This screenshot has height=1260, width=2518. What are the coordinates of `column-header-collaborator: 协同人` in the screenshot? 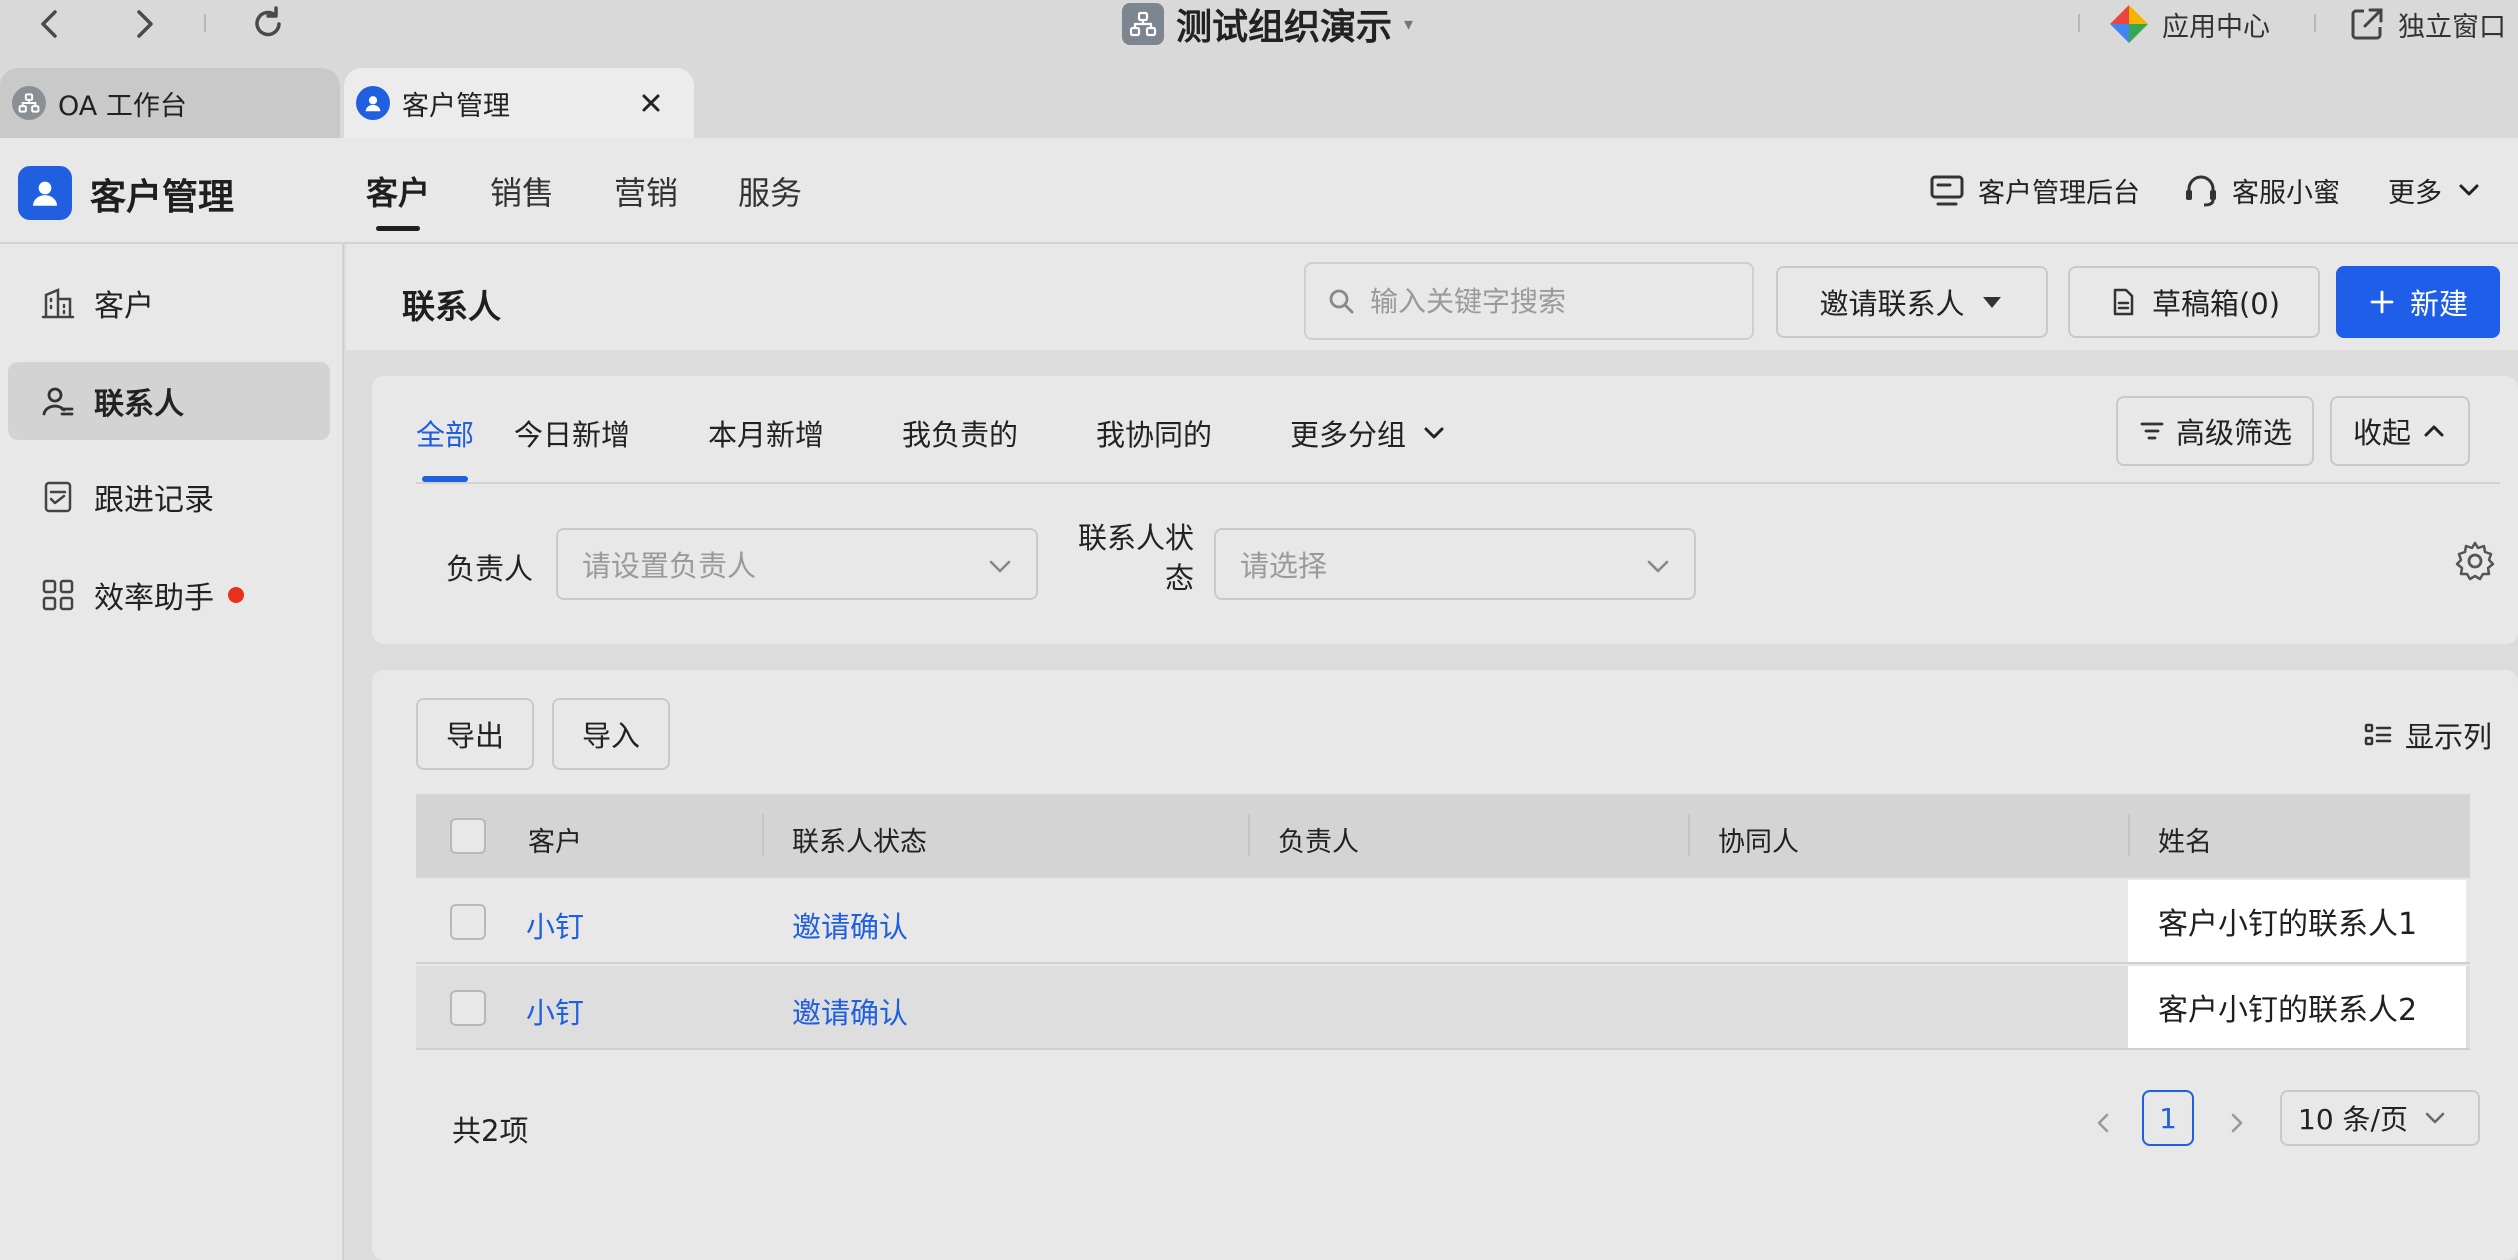 It's located at (1758, 839).